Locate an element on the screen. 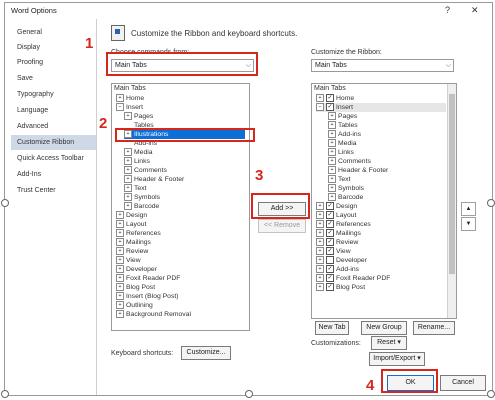 Image resolution: width=495 pixels, height=400 pixels. ribbon-item-insert: − ✓ Insert is located at coordinates (381, 107).